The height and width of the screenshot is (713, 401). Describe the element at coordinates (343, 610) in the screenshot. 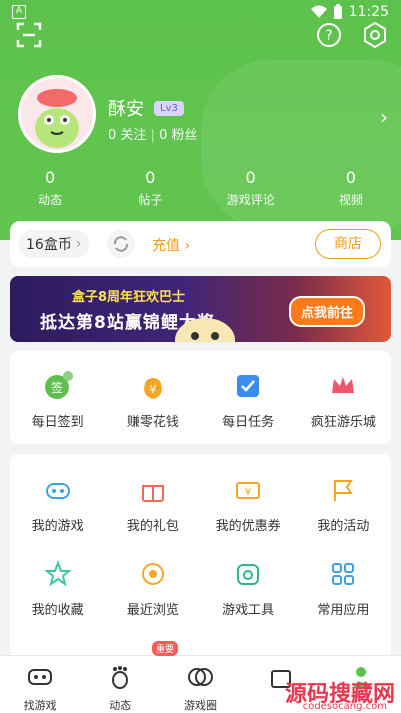

I see `tool-label: 常用应用` at that location.